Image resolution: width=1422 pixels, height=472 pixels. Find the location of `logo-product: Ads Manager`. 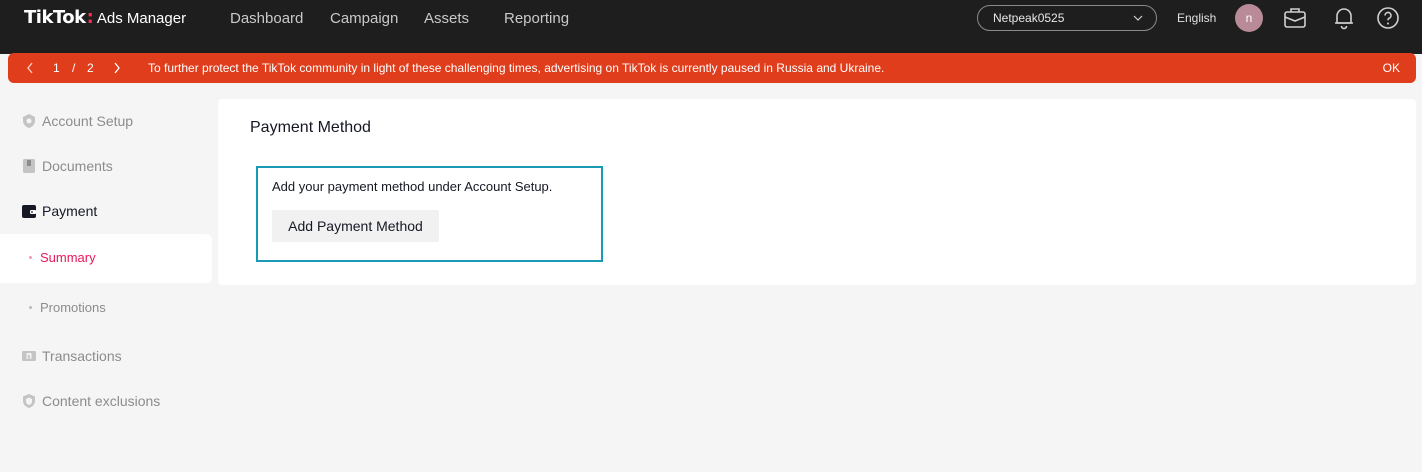

logo-product: Ads Manager is located at coordinates (141, 18).